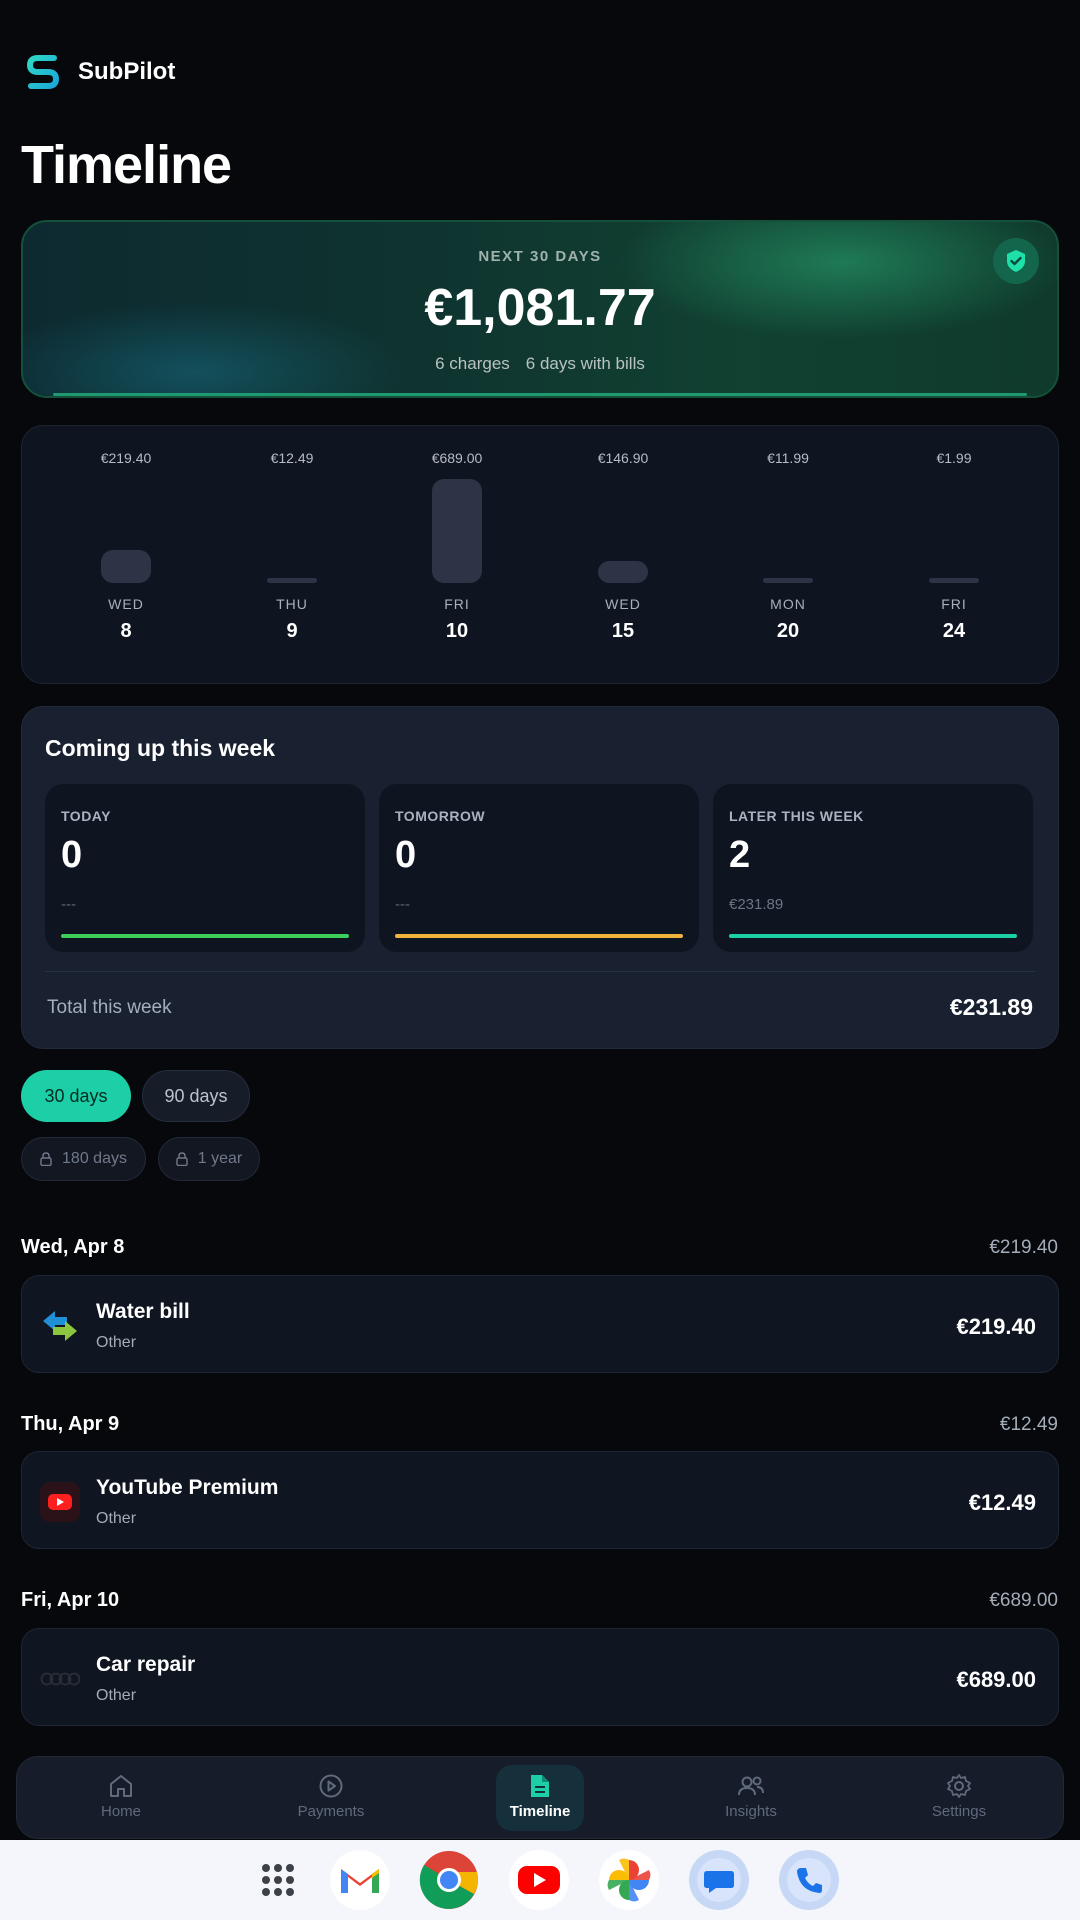 This screenshot has height=1920, width=1080. Describe the element at coordinates (68, 904) in the screenshot. I see `today-amount: ---` at that location.